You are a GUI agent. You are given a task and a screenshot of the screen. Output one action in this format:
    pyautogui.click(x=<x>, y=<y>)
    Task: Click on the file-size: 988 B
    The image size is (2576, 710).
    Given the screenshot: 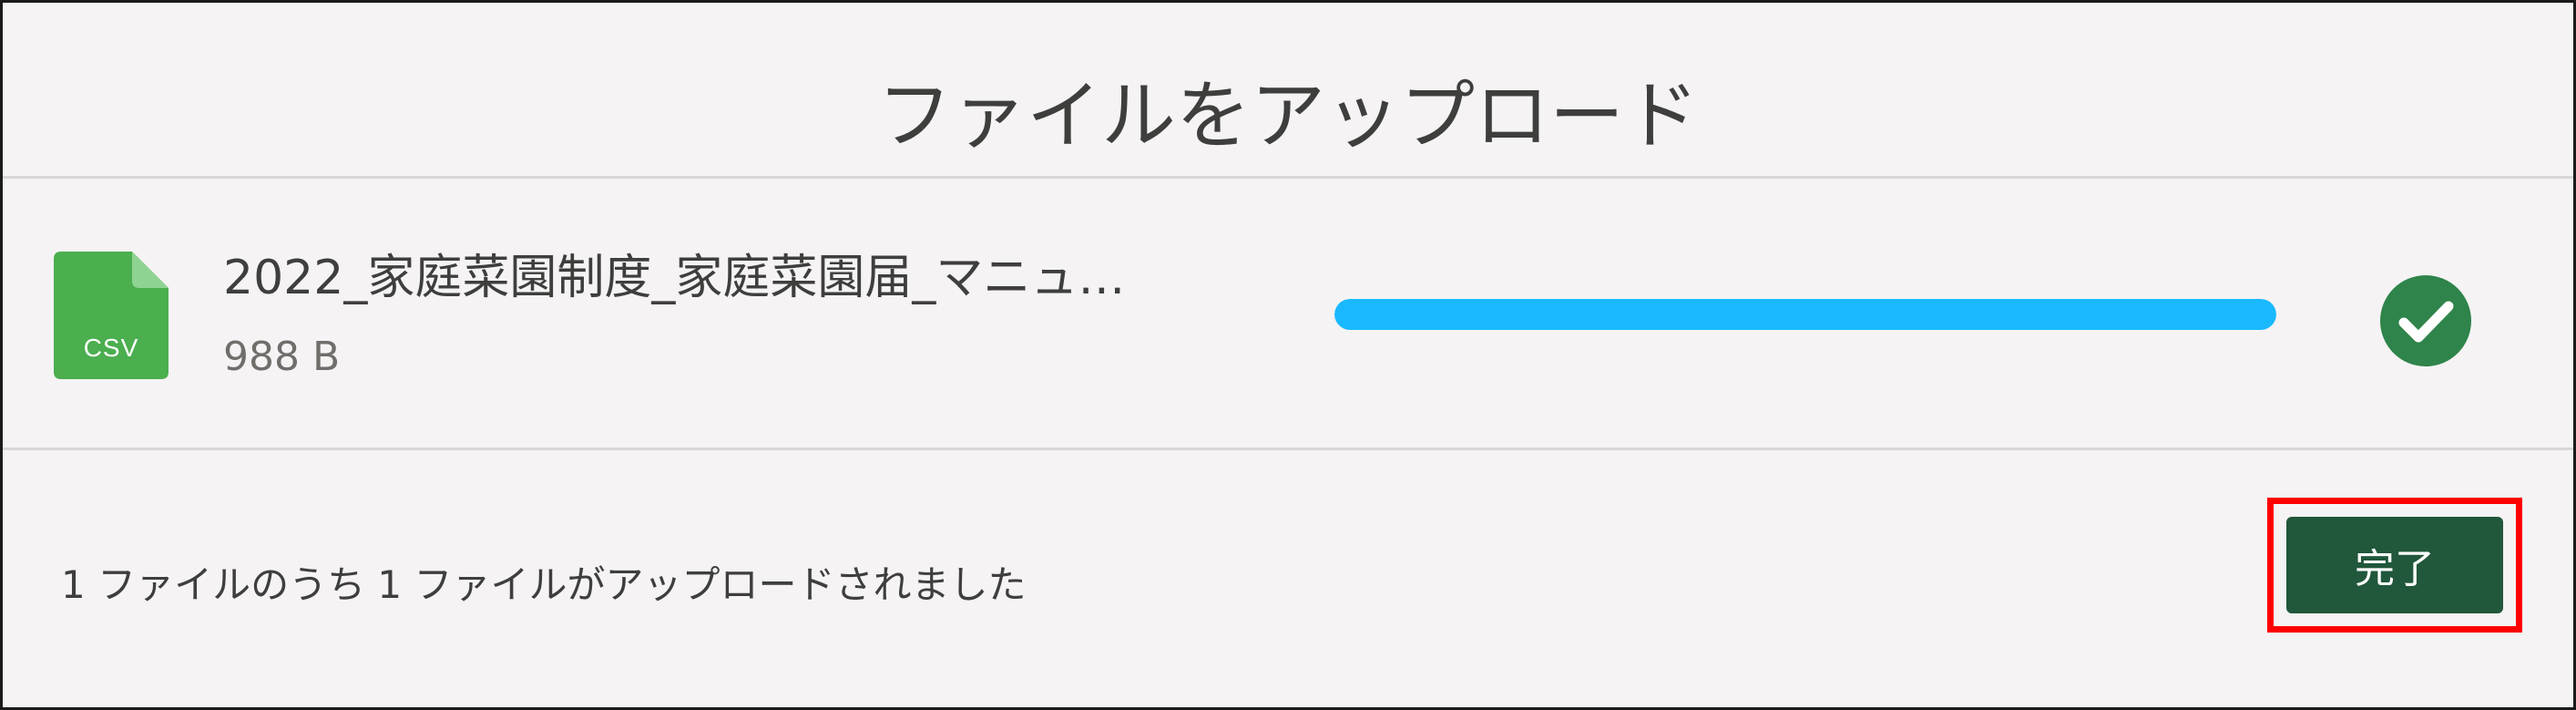 What is the action you would take?
    pyautogui.click(x=282, y=357)
    